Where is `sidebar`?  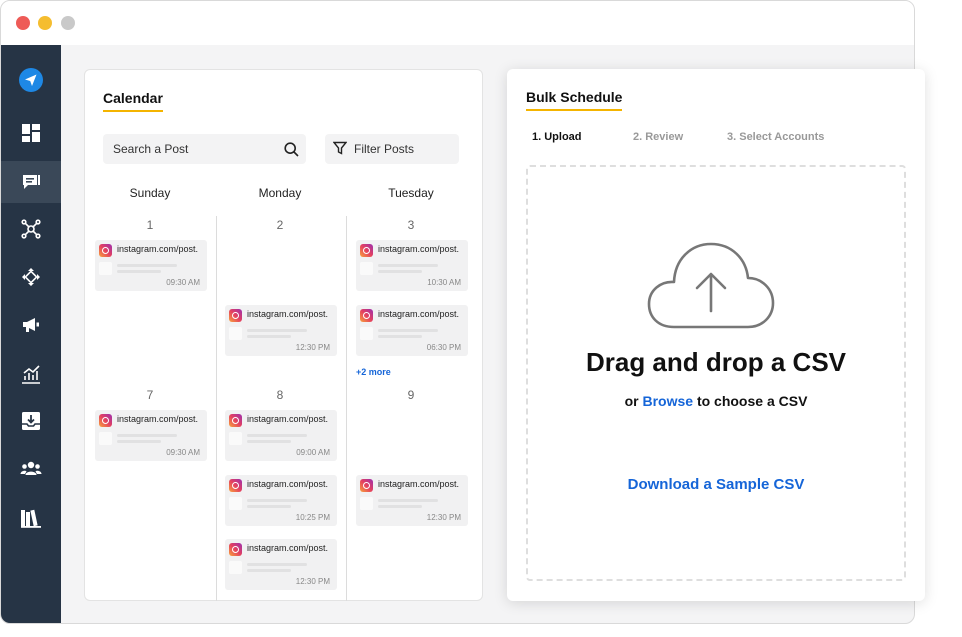
sidebar is located at coordinates (31, 334).